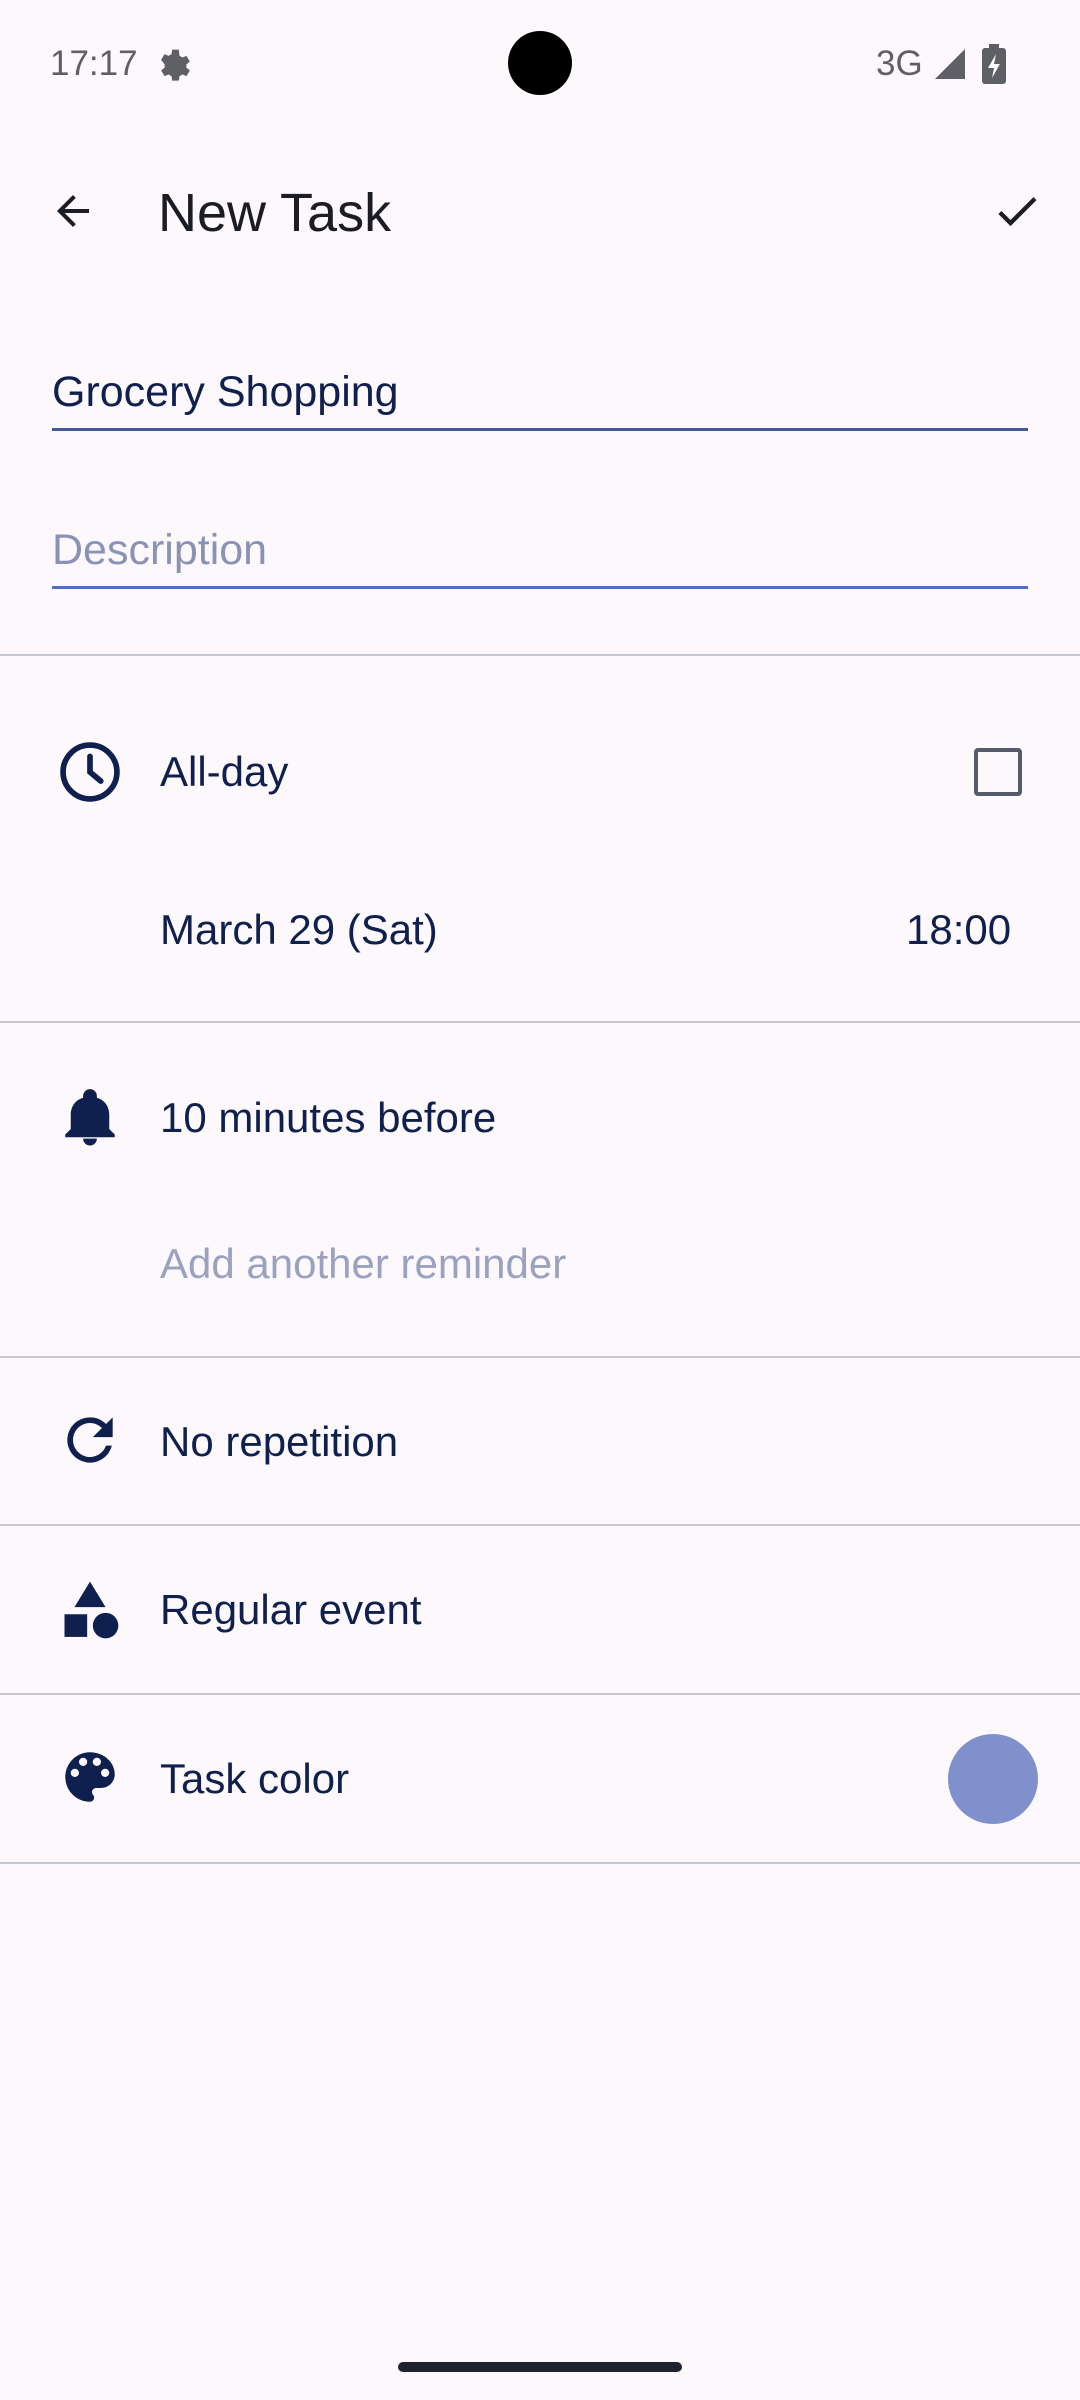  What do you see at coordinates (90, 1118) in the screenshot?
I see `bell-icon` at bounding box center [90, 1118].